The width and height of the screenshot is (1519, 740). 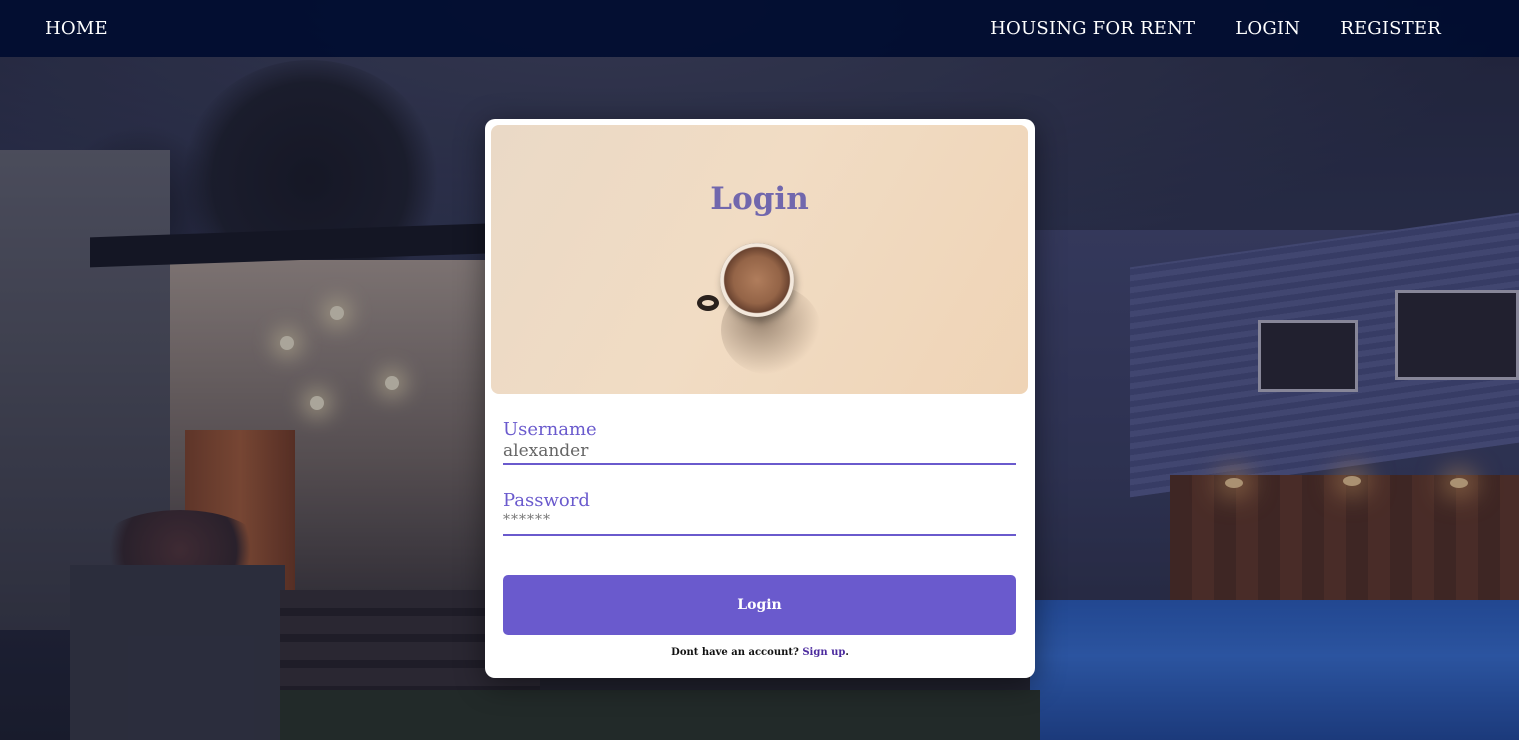 I want to click on nav-register-link: REGISTER, so click(x=1390, y=28).